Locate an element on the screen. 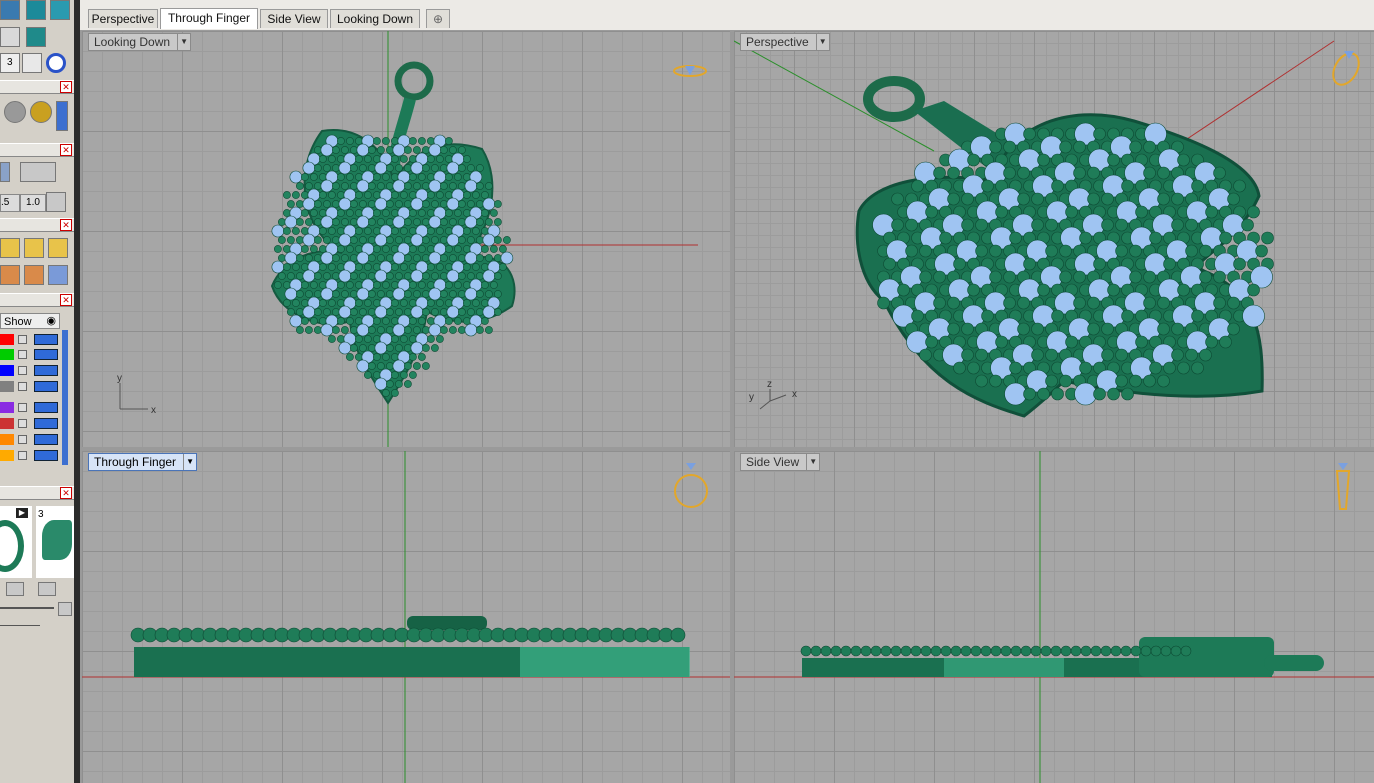 This screenshot has height=783, width=1374. number-tool-icon: 3 is located at coordinates (10, 63).